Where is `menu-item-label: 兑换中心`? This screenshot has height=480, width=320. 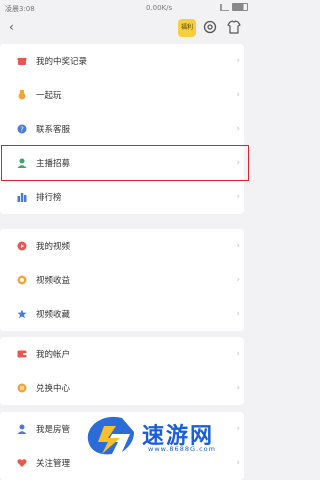 menu-item-label: 兑换中心 is located at coordinates (53, 389).